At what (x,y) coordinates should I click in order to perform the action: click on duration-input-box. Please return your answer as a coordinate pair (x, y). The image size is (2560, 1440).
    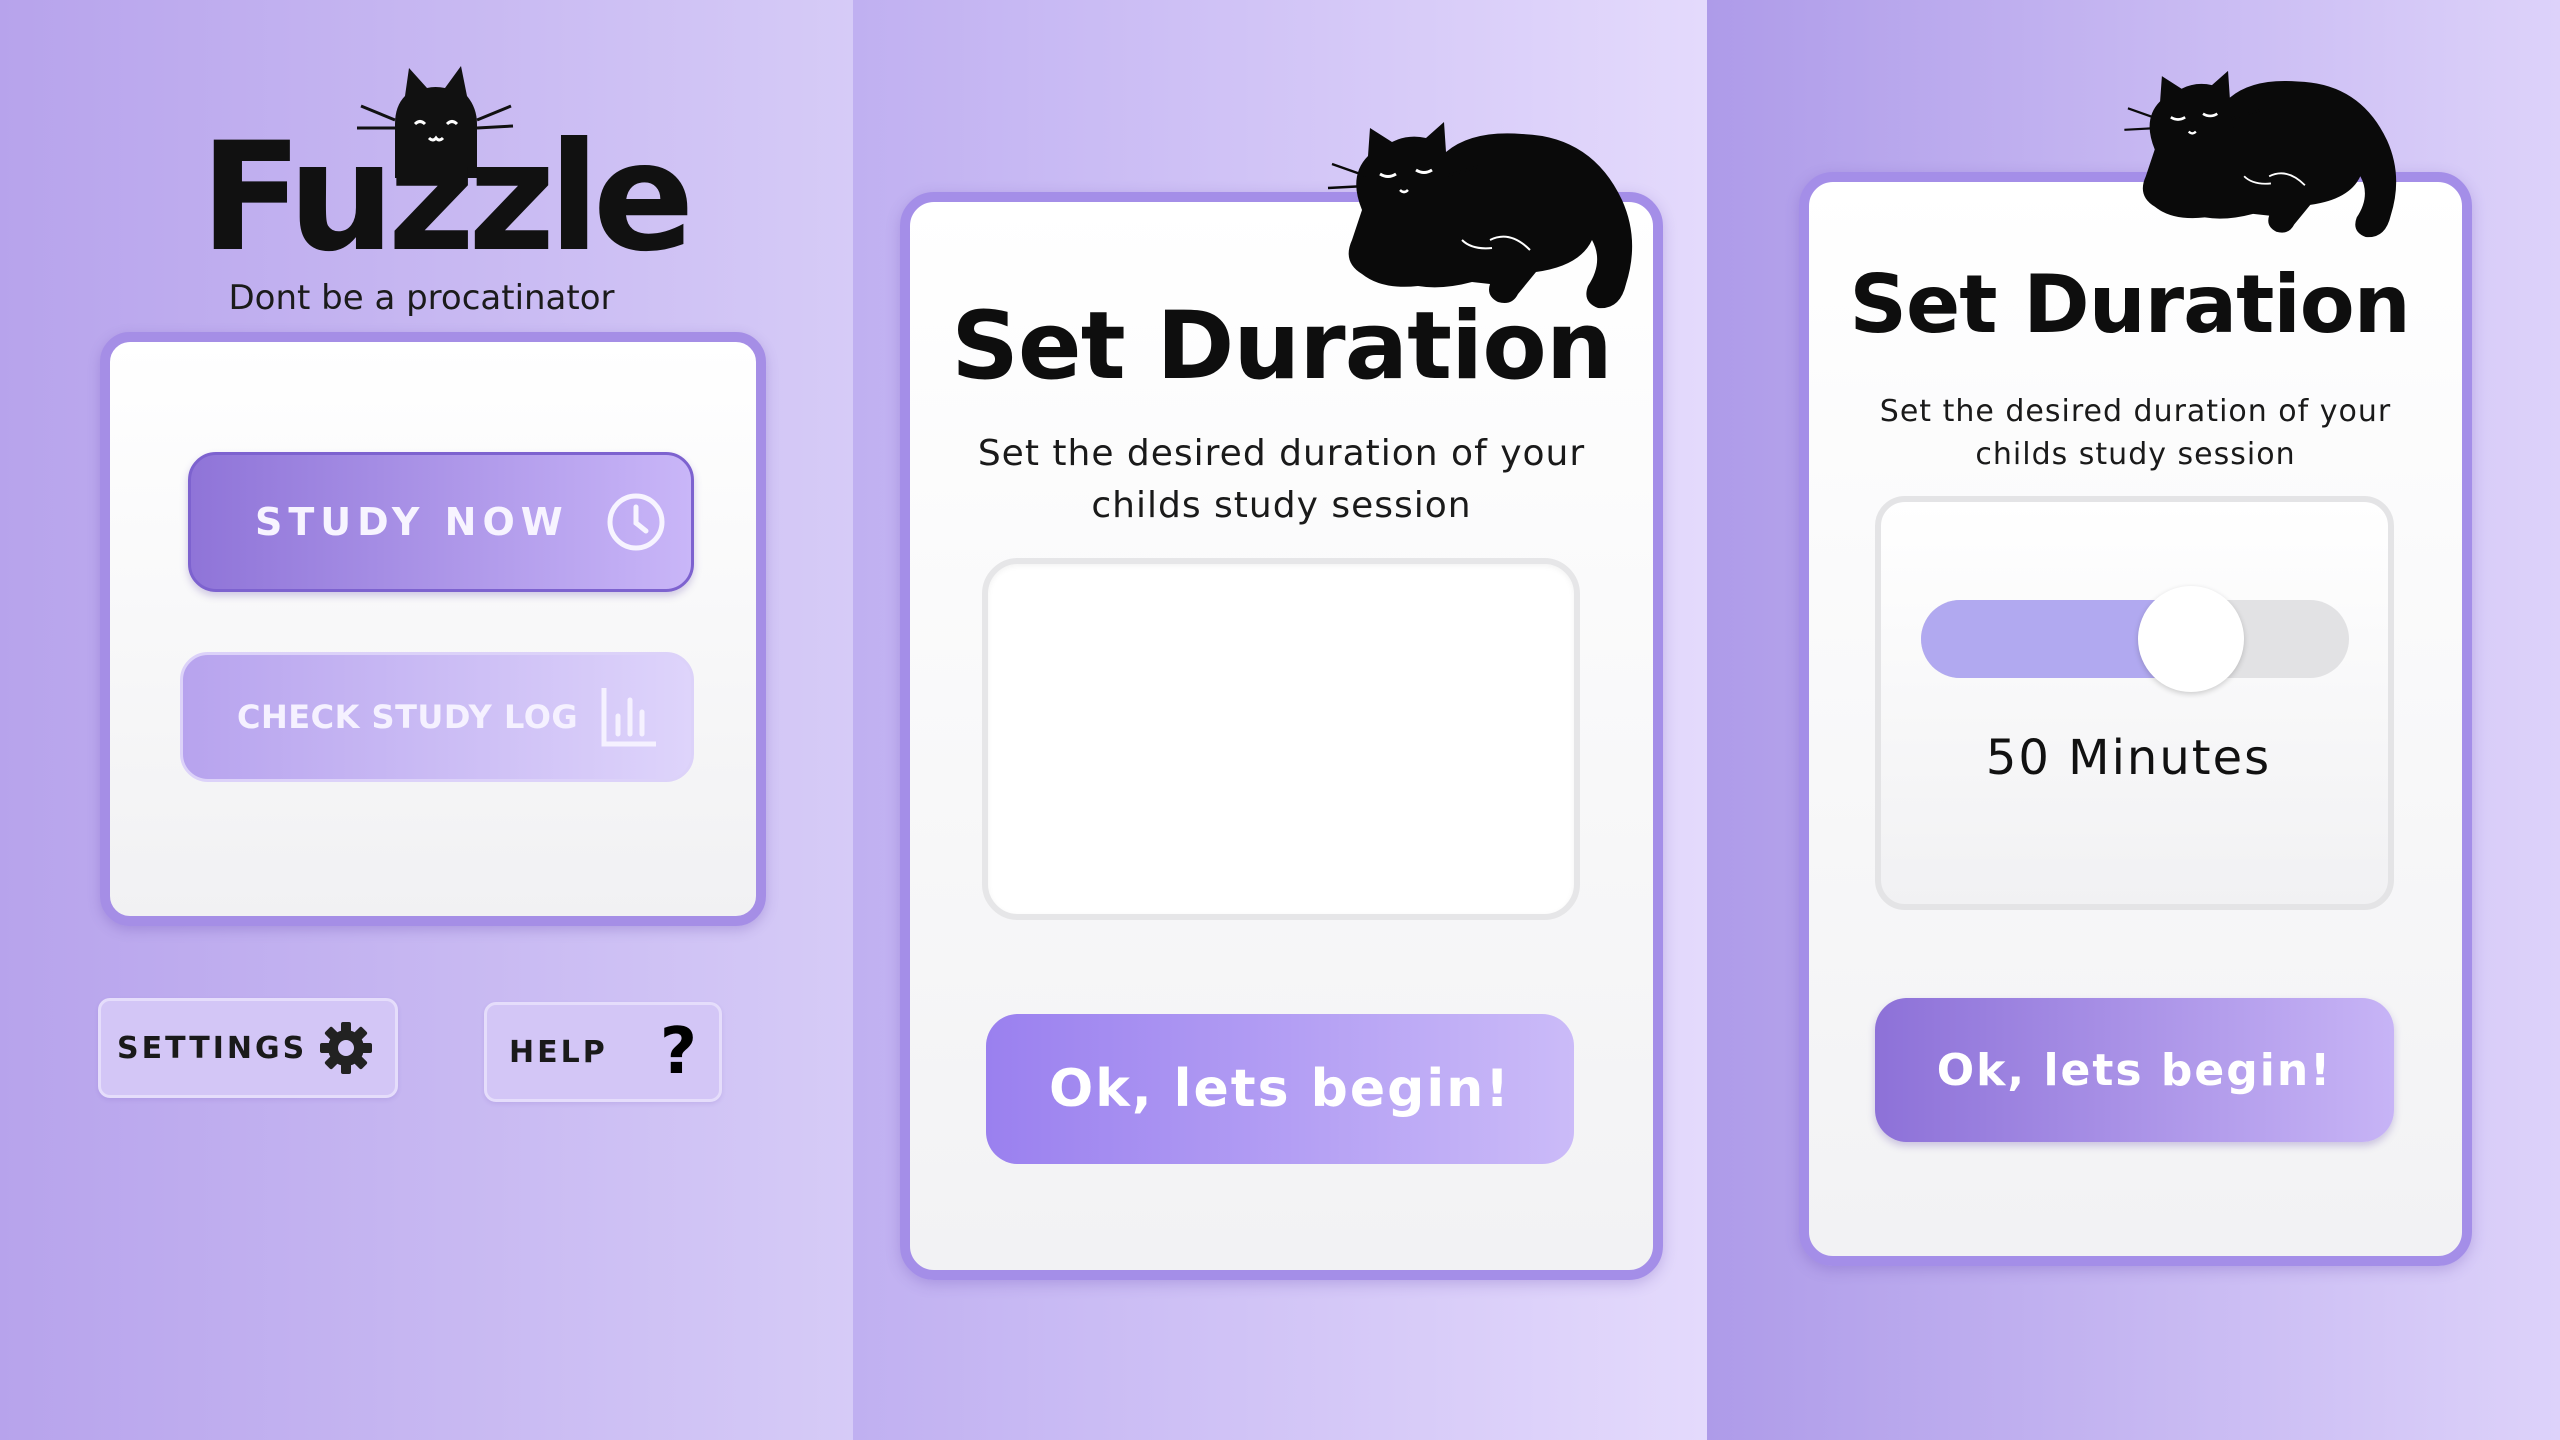
    Looking at the image, I should click on (1281, 739).